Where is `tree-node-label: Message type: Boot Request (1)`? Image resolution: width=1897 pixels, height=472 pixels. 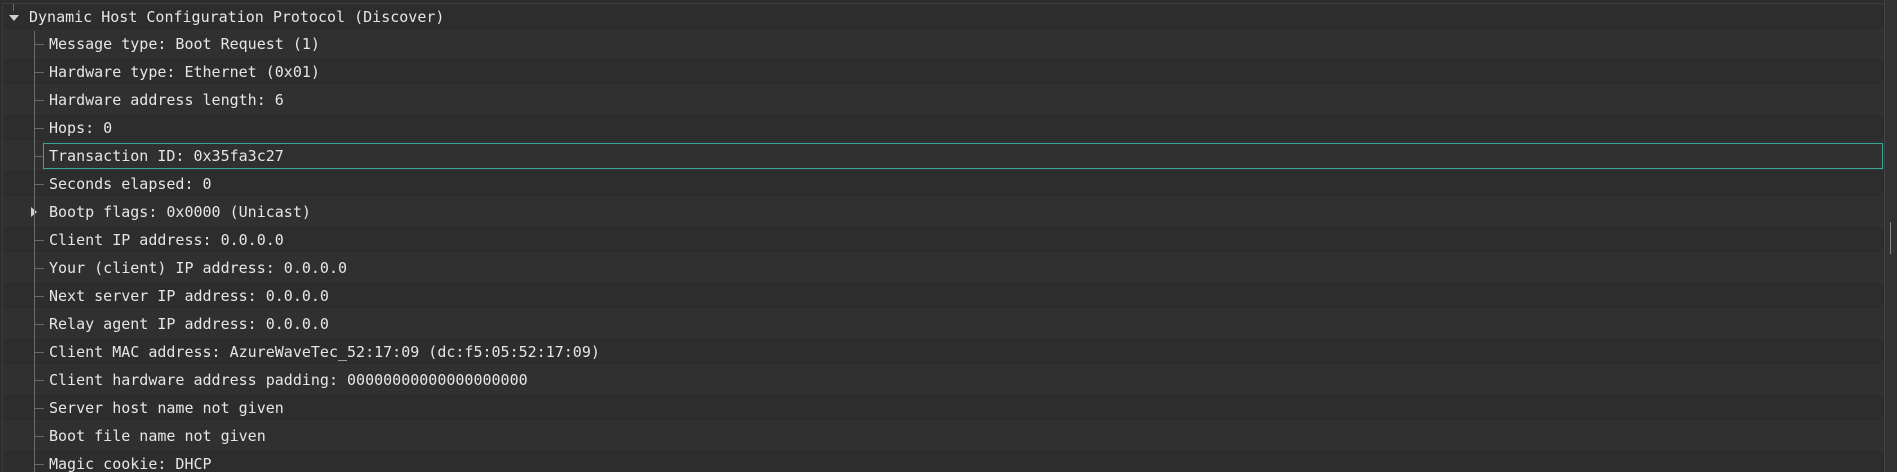
tree-node-label: Message type: Boot Request (1) is located at coordinates (184, 44).